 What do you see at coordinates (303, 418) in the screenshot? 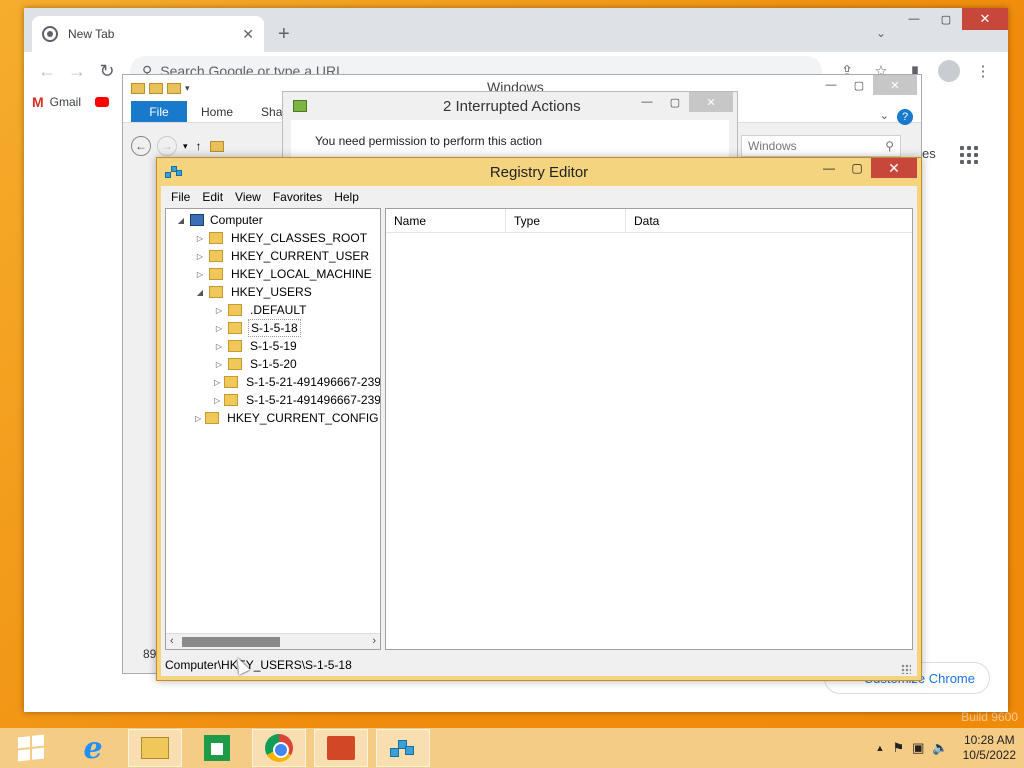
I see `tree-node-label: HKEY_CURRENT_CONFIG` at bounding box center [303, 418].